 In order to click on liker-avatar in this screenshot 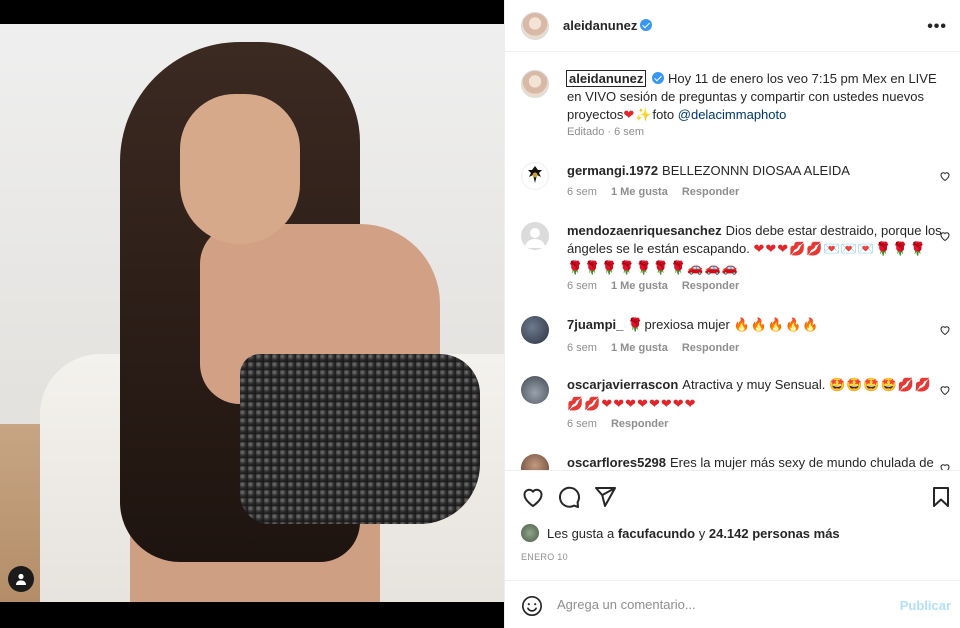, I will do `click(530, 533)`.